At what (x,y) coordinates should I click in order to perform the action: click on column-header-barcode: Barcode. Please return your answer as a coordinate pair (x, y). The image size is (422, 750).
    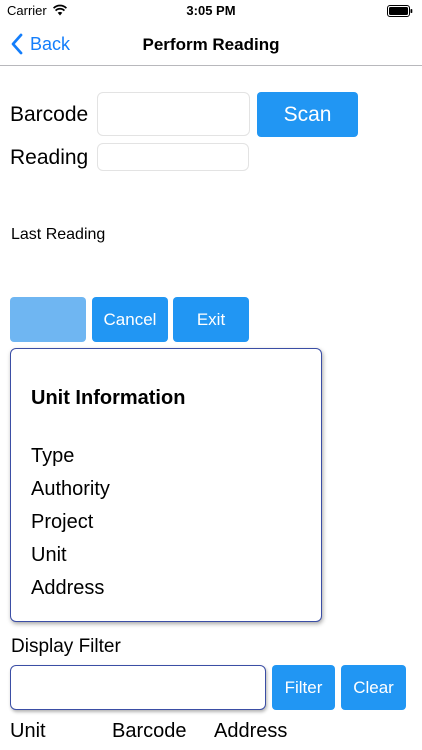
    Looking at the image, I should click on (149, 731).